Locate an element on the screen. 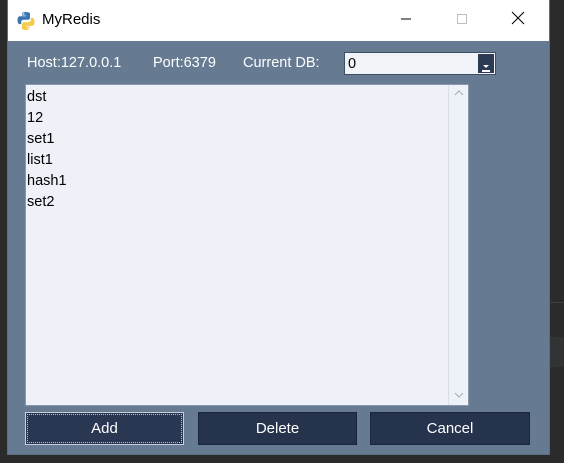 This screenshot has width=564, height=463. close-button is located at coordinates (518, 20).